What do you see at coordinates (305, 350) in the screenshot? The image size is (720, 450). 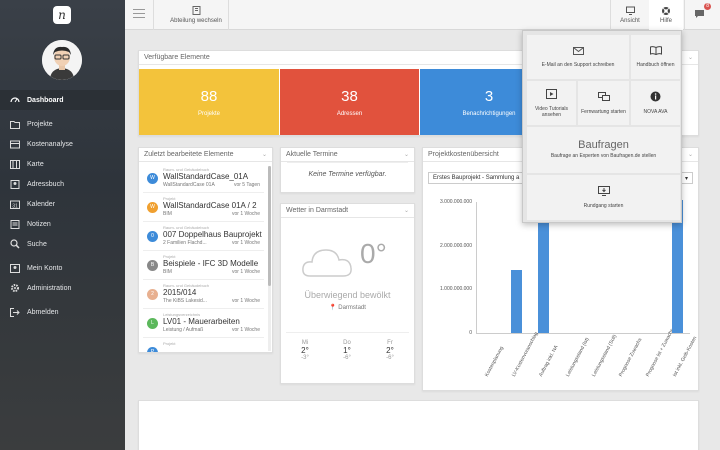 I see `forecast-day: Mi 2° -3°` at bounding box center [305, 350].